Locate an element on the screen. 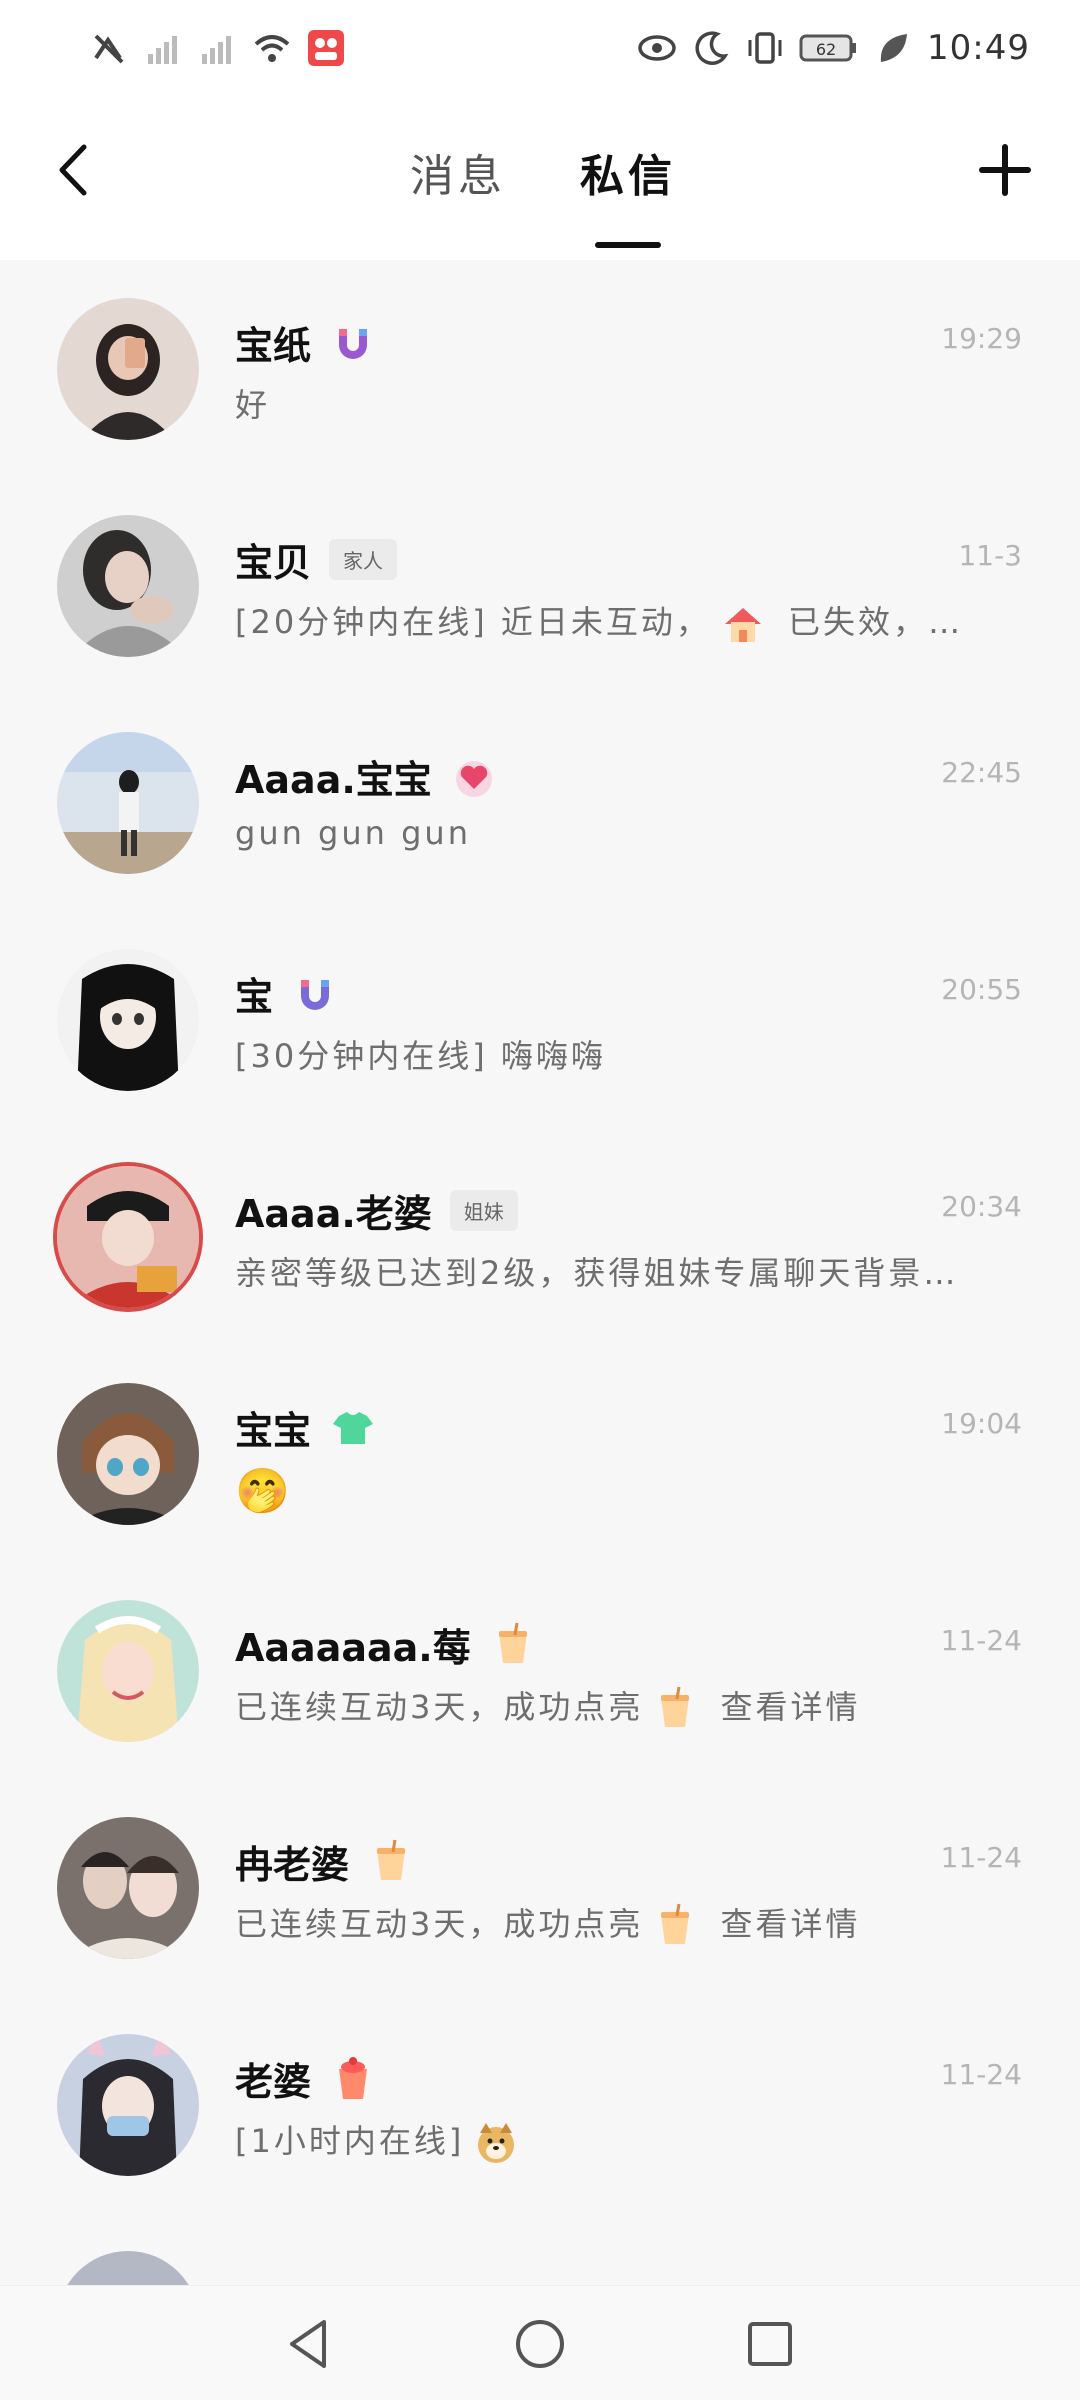 This screenshot has height=2400, width=1080. contact-name: Aaaaaaa.莓 is located at coordinates (353, 1648).